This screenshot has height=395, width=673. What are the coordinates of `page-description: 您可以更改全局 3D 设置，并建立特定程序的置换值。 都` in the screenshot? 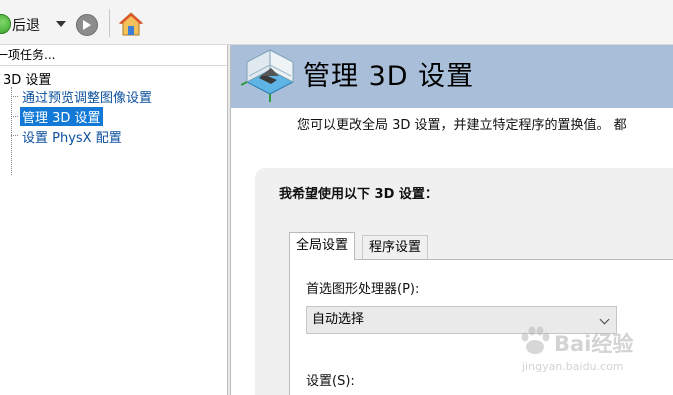 It's located at (462, 125).